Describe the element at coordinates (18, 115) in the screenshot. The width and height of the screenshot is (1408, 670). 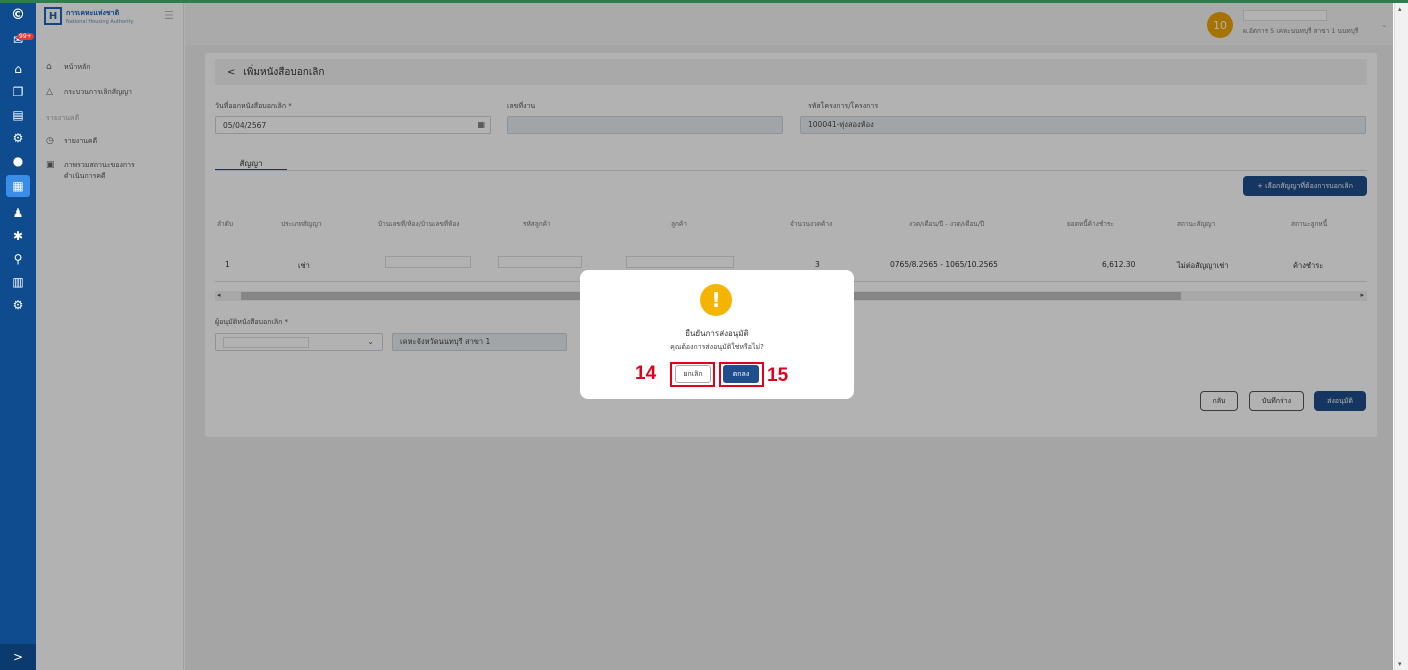
I see `file-icon: ▤` at that location.